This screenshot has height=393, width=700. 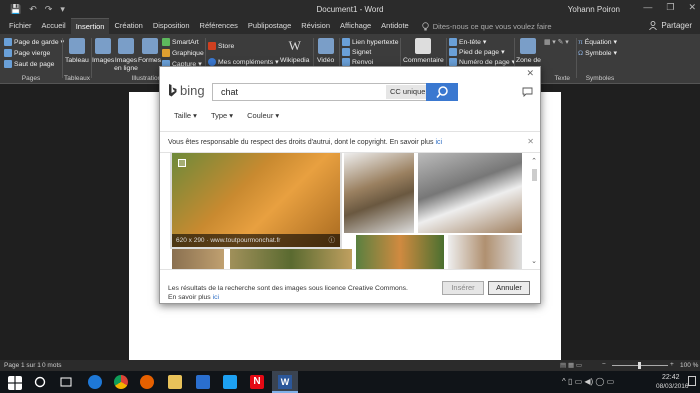 What do you see at coordinates (597, 53) in the screenshot?
I see `symbol-button: Ω Symbole ▾` at bounding box center [597, 53].